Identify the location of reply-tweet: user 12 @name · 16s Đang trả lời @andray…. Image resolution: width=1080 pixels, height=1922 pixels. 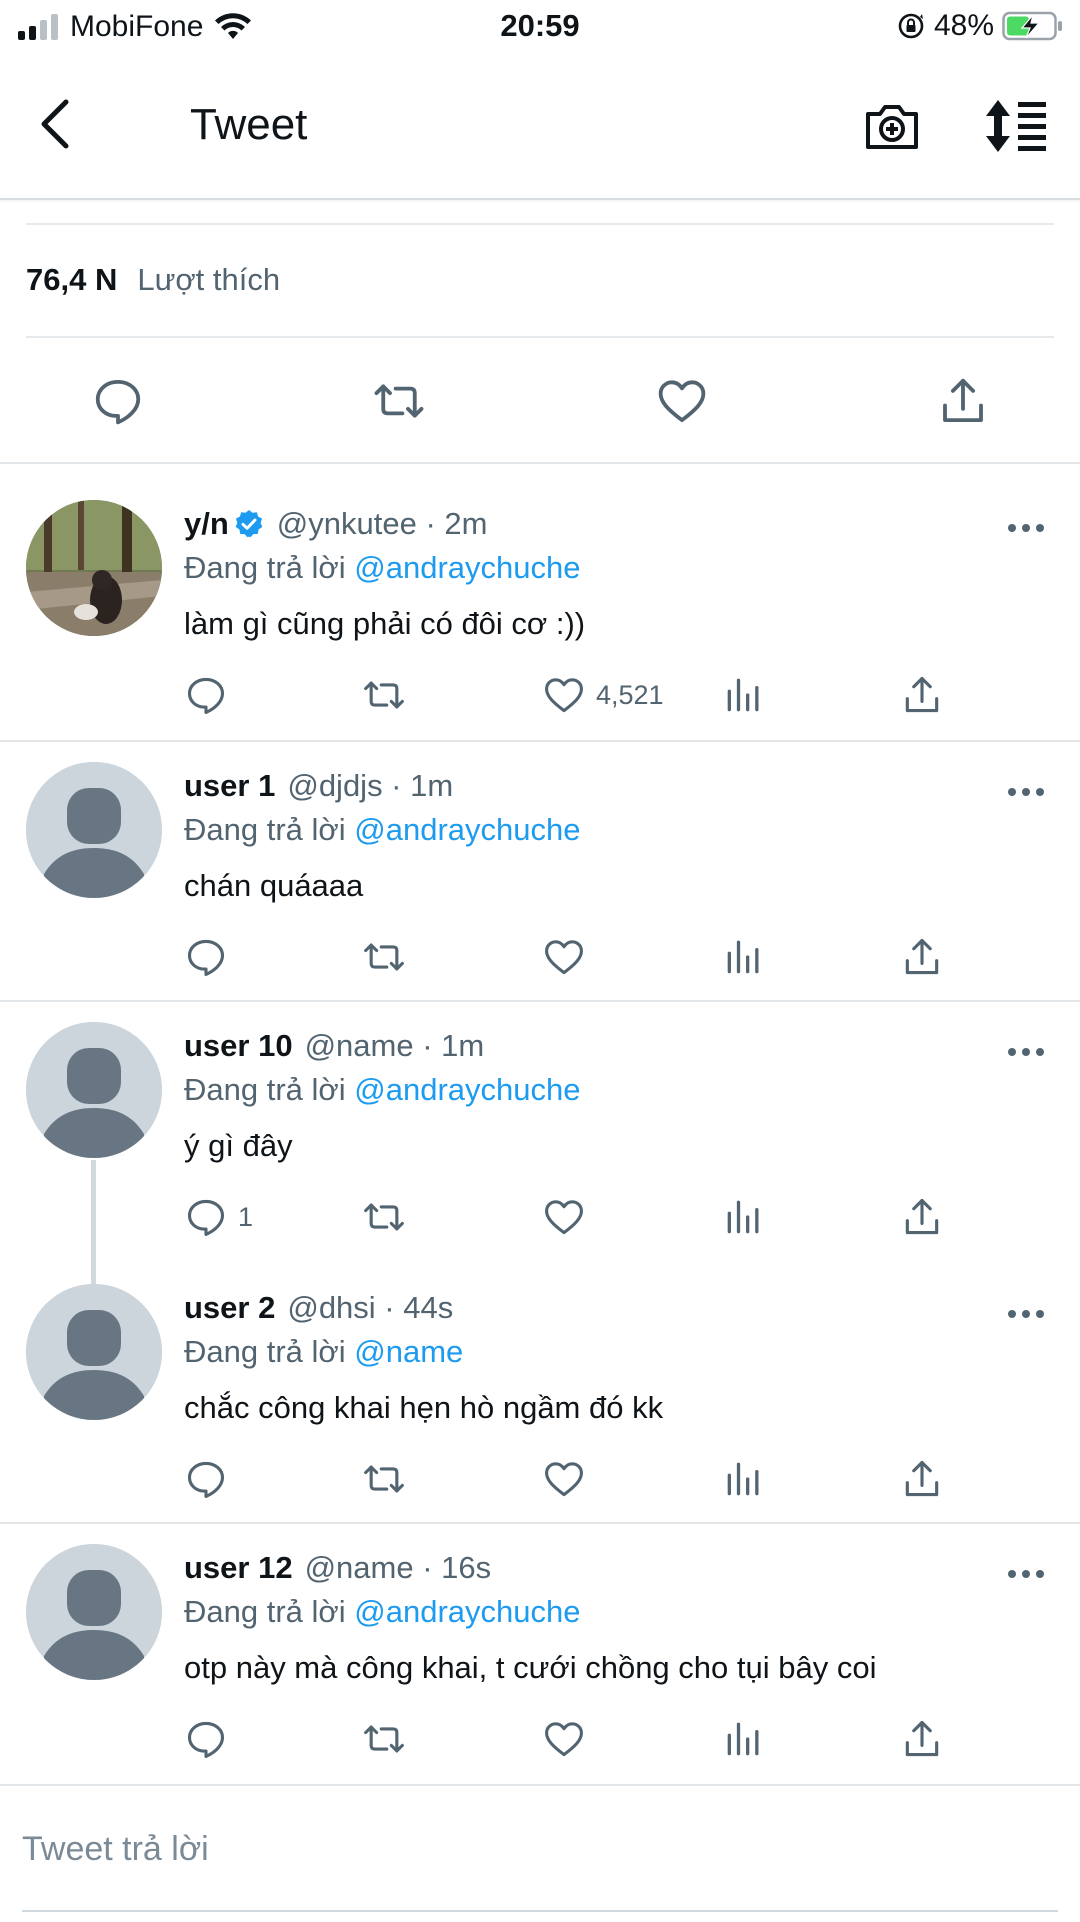
(540, 1653).